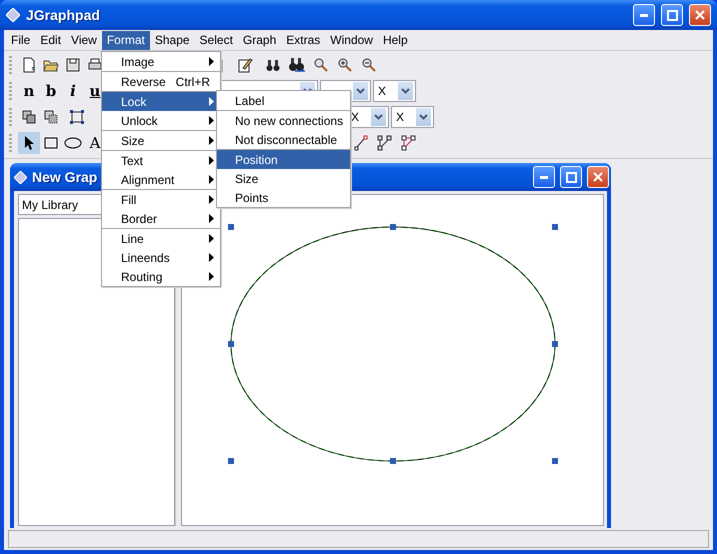  What do you see at coordinates (351, 40) in the screenshot?
I see `menu-title: Window` at bounding box center [351, 40].